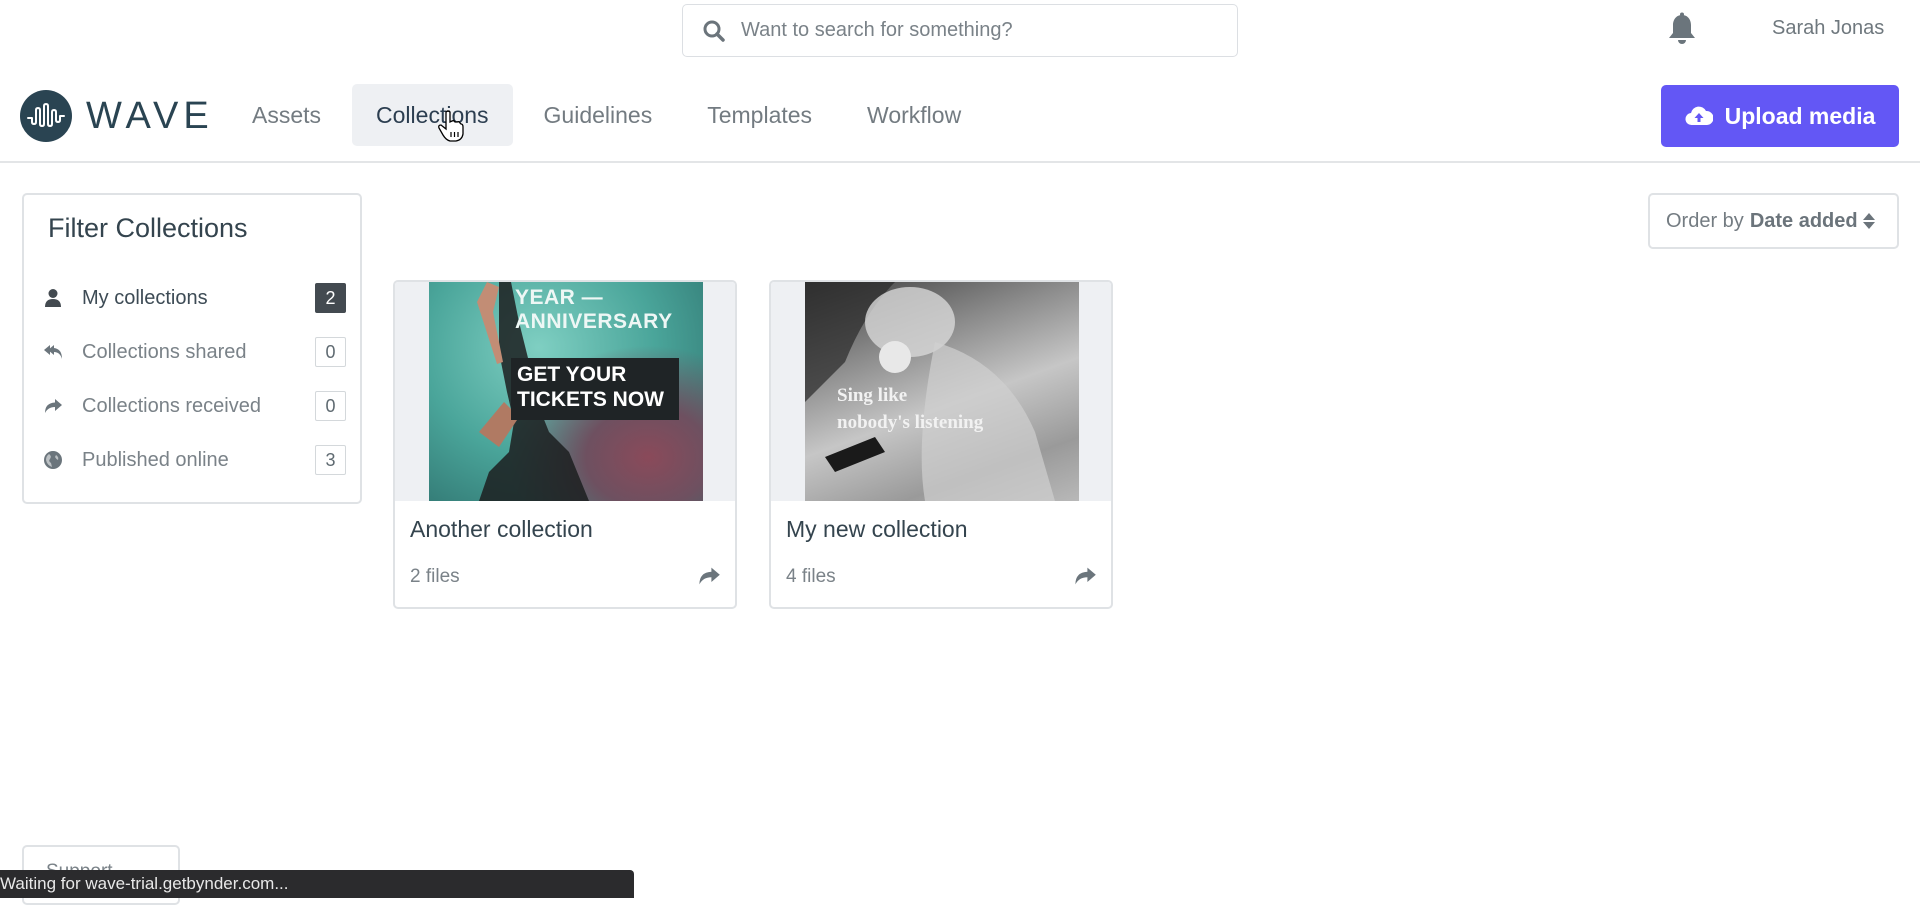 The image size is (1920, 905). I want to click on collection-file-count: 2 files, so click(435, 576).